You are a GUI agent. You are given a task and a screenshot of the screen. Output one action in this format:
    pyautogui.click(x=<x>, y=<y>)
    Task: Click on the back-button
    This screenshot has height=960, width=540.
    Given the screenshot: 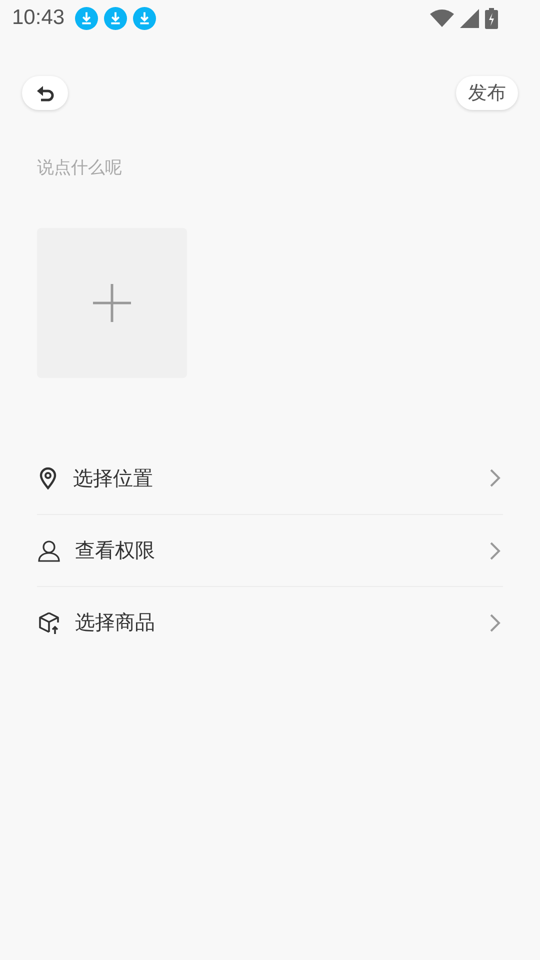 What is the action you would take?
    pyautogui.click(x=45, y=93)
    